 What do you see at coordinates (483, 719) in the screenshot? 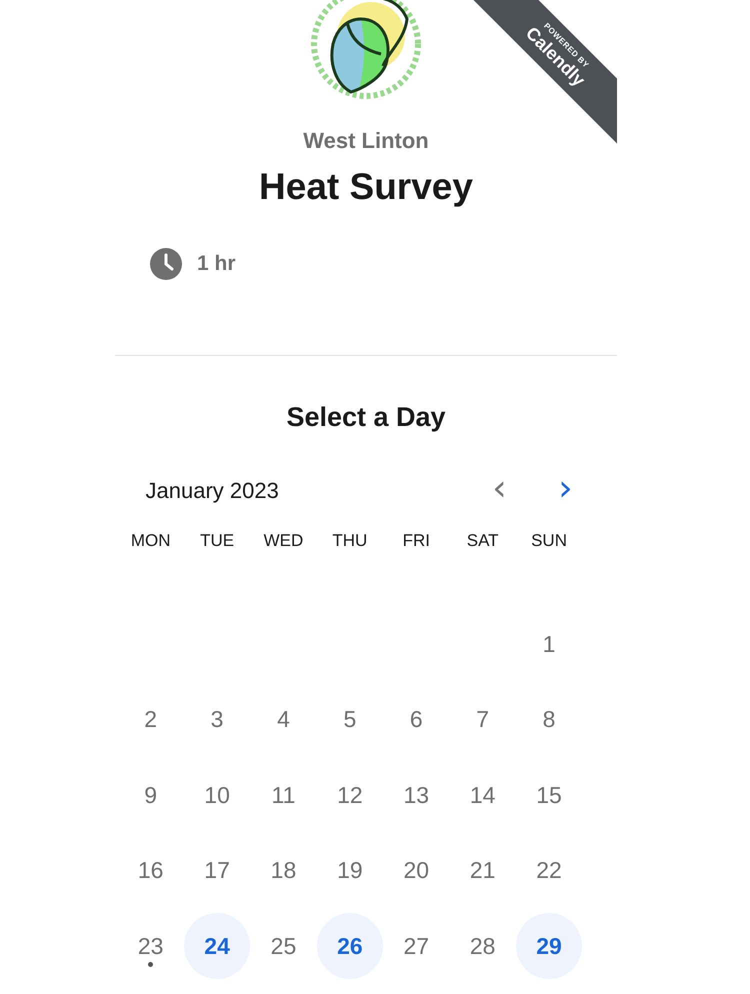
I see `calendar-day: 7` at bounding box center [483, 719].